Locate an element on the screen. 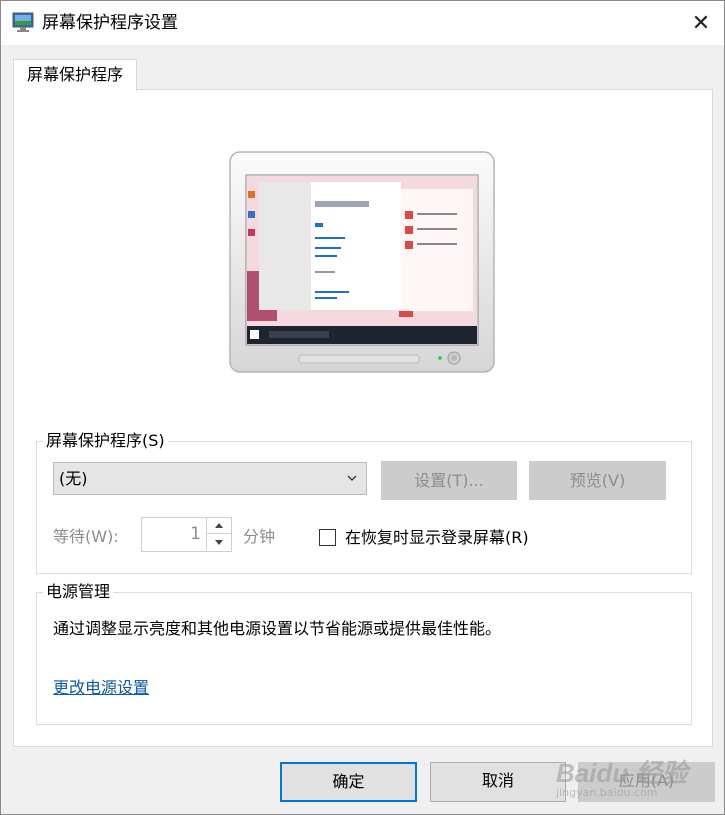 The image size is (725, 815). apply-button: 应用(A) is located at coordinates (646, 782).